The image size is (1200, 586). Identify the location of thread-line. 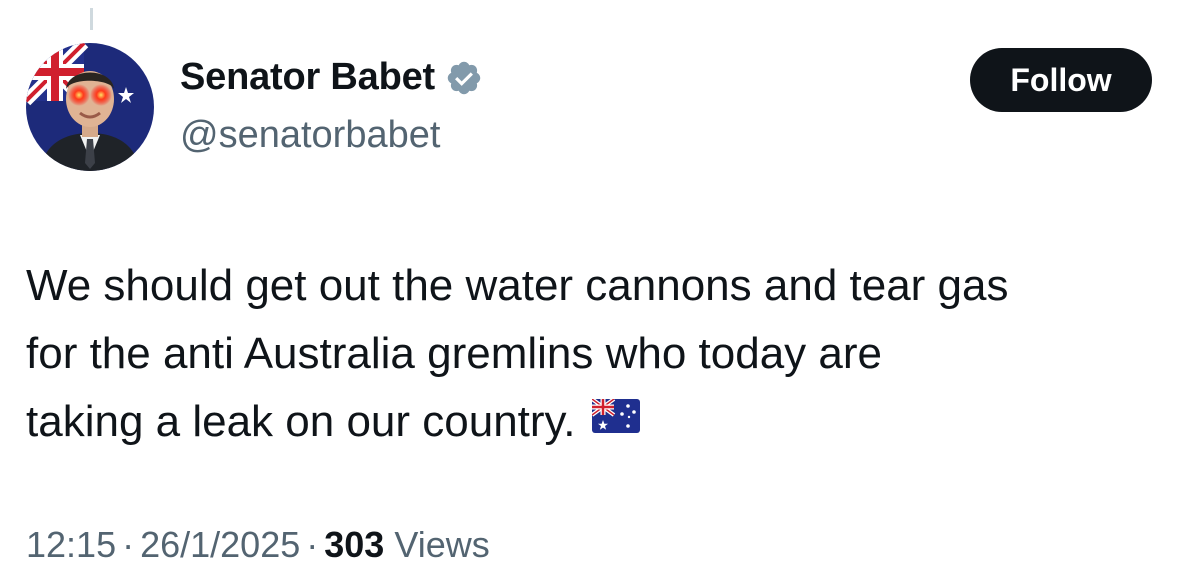
(91, 19).